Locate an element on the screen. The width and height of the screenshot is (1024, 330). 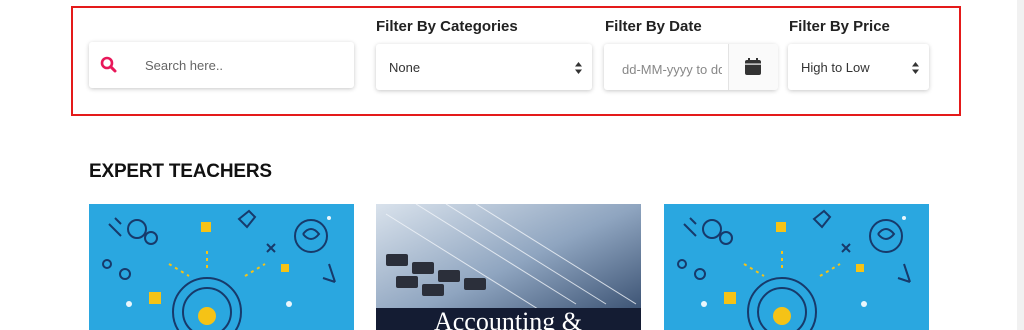
price-select: High to Low is located at coordinates (858, 67).